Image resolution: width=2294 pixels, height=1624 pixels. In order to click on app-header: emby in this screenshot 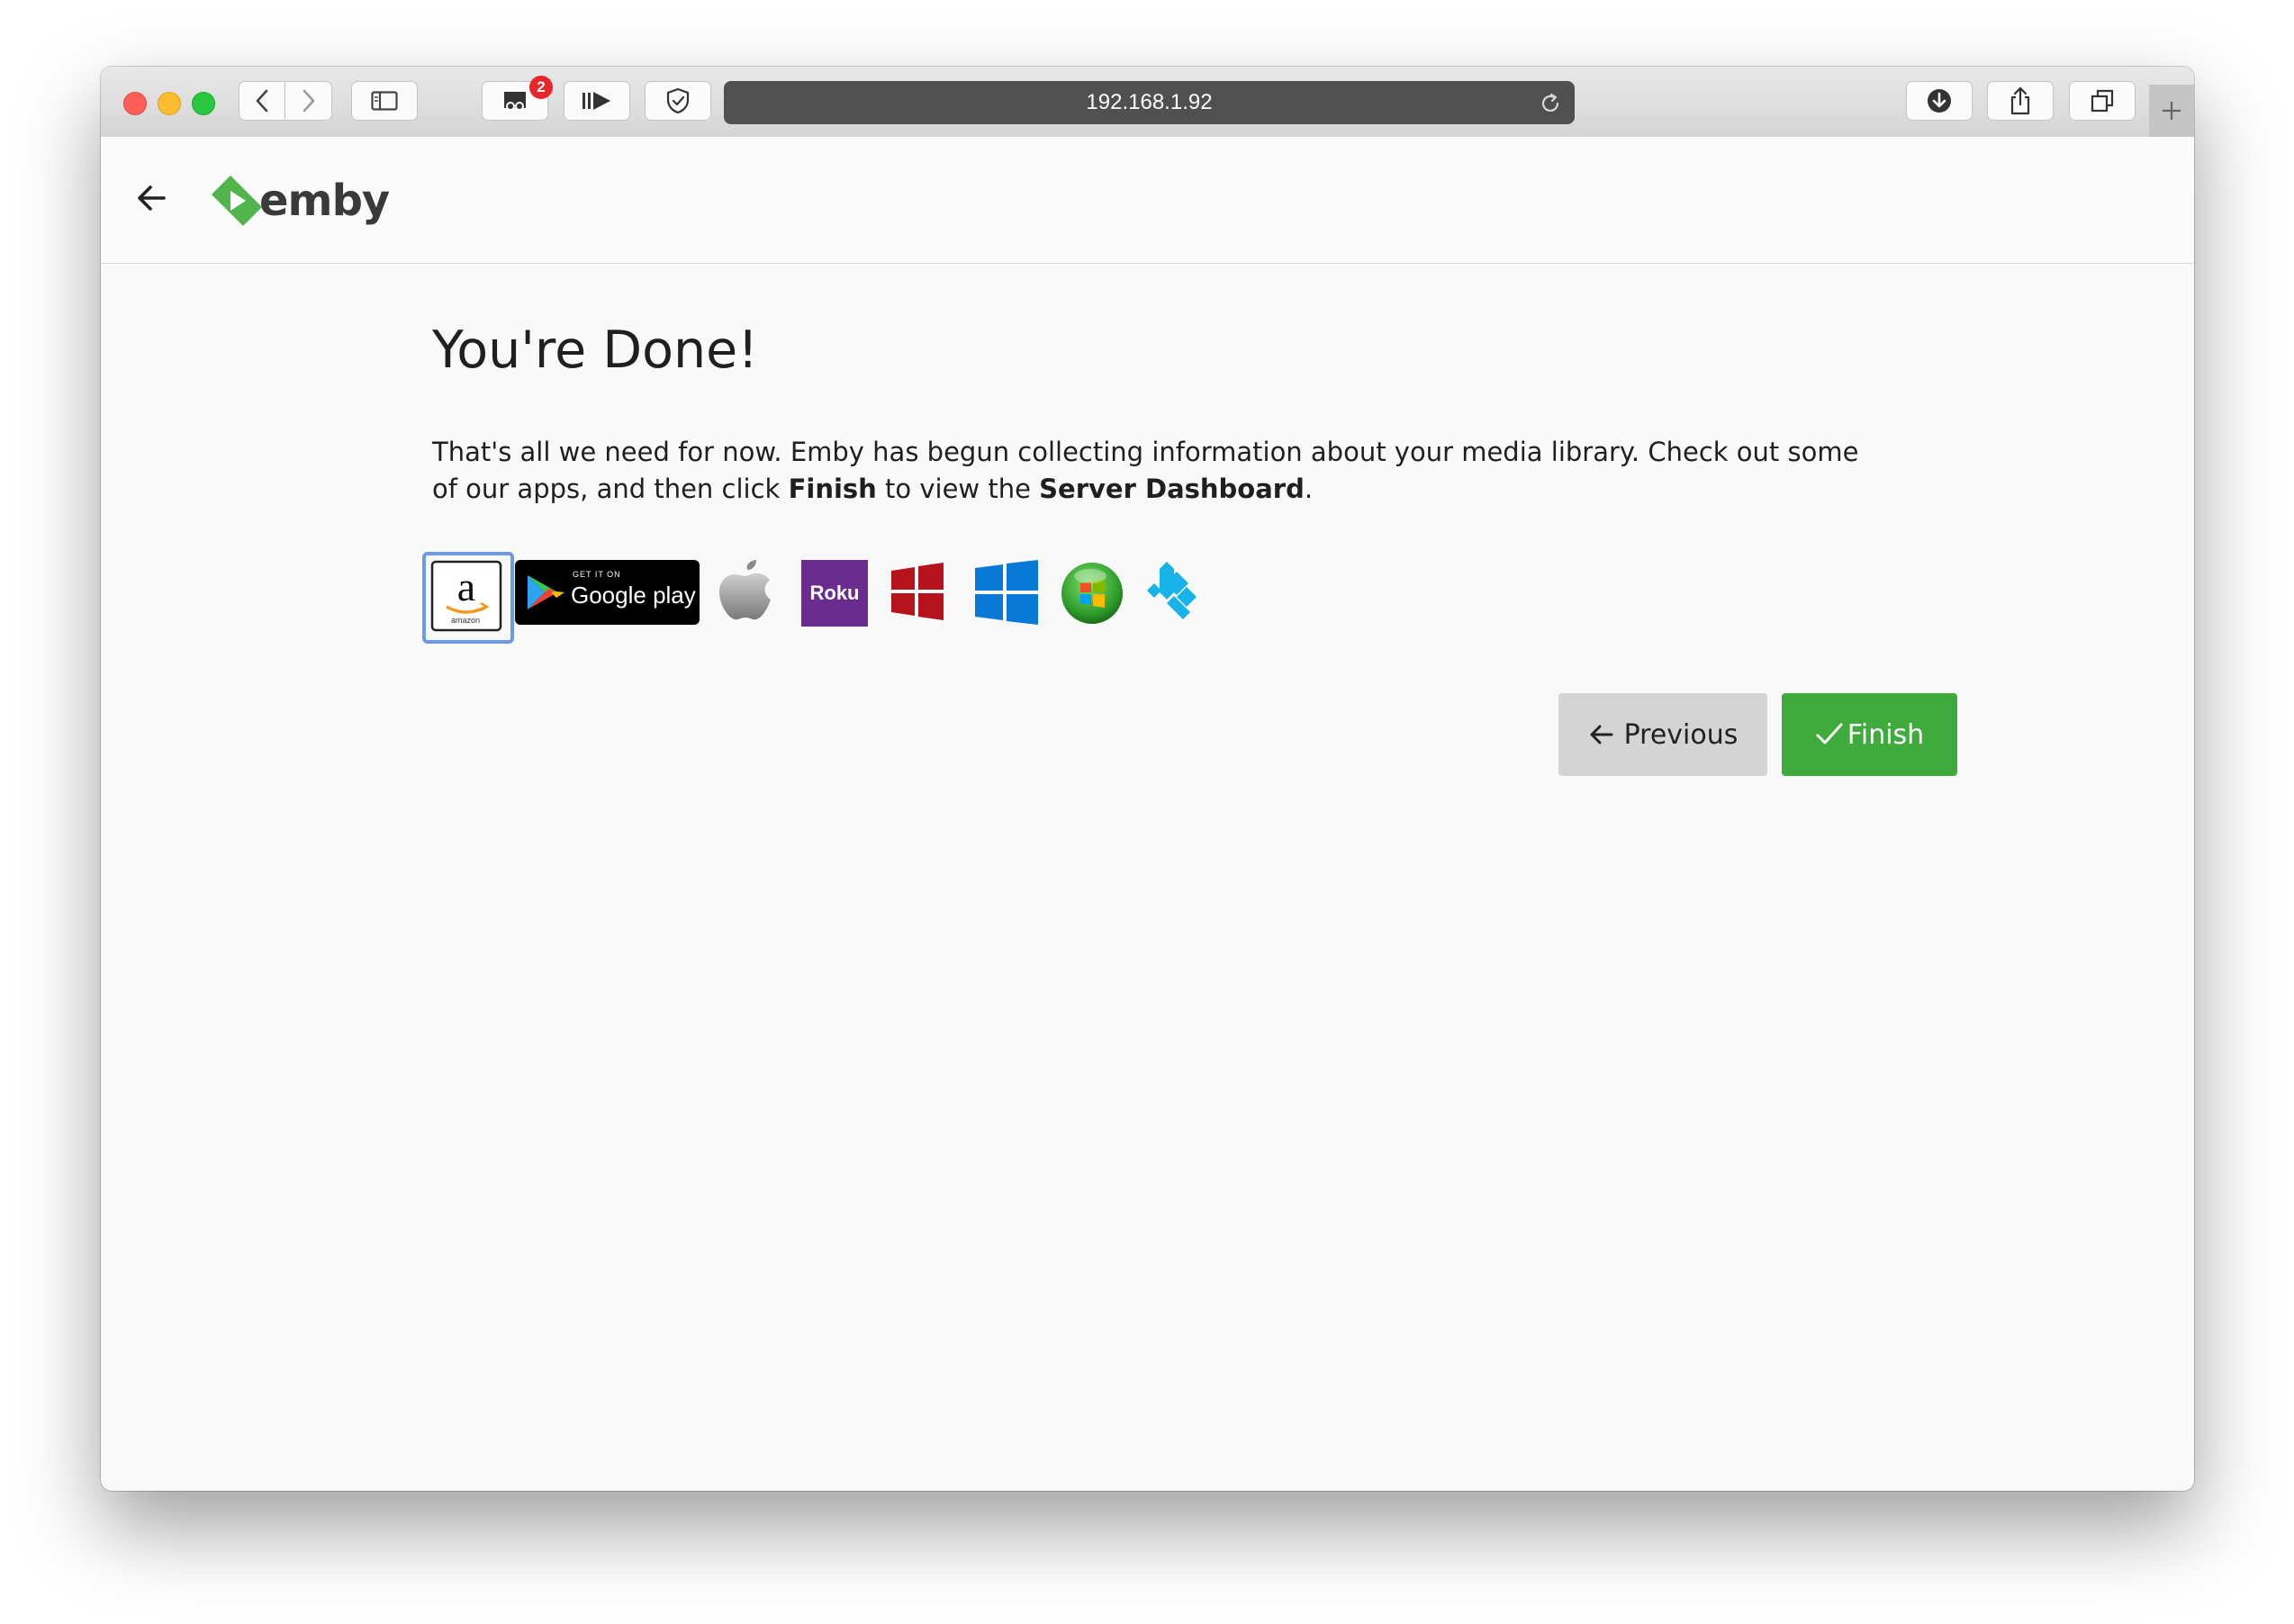, I will do `click(1147, 200)`.